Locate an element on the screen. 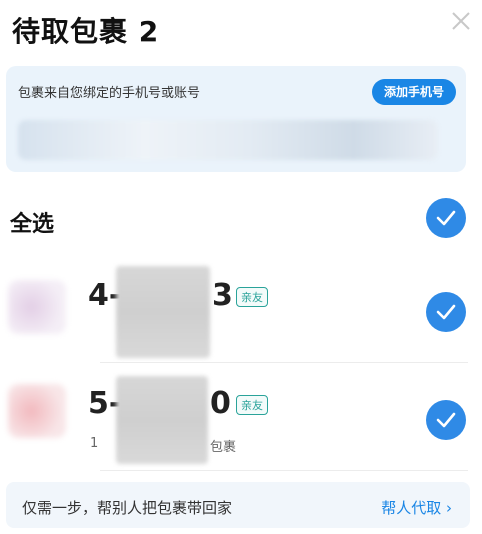  help-pickup-link-label: 帮人代取 is located at coordinates (411, 508).